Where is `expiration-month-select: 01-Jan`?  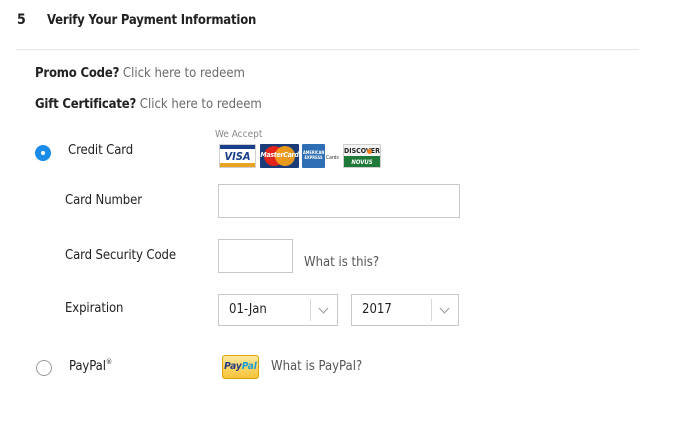
expiration-month-select: 01-Jan is located at coordinates (278, 310).